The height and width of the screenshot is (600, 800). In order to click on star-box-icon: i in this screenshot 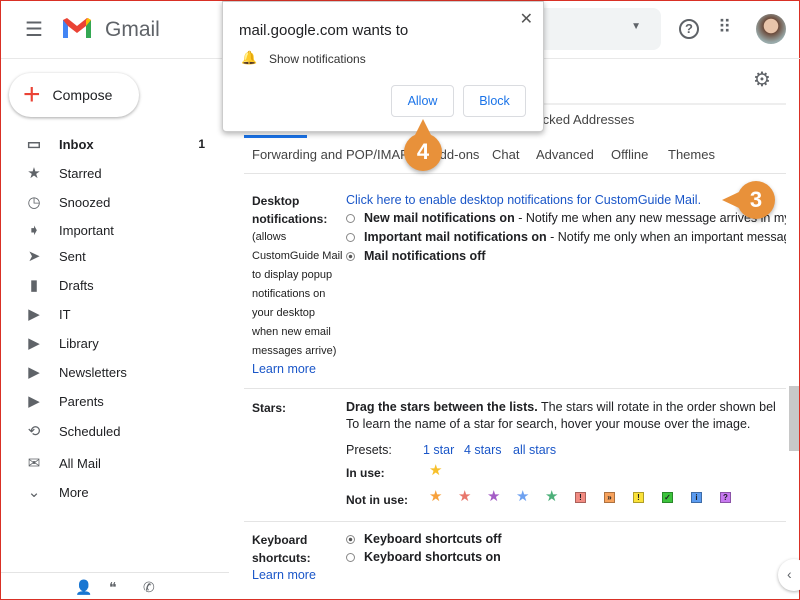, I will do `click(696, 497)`.